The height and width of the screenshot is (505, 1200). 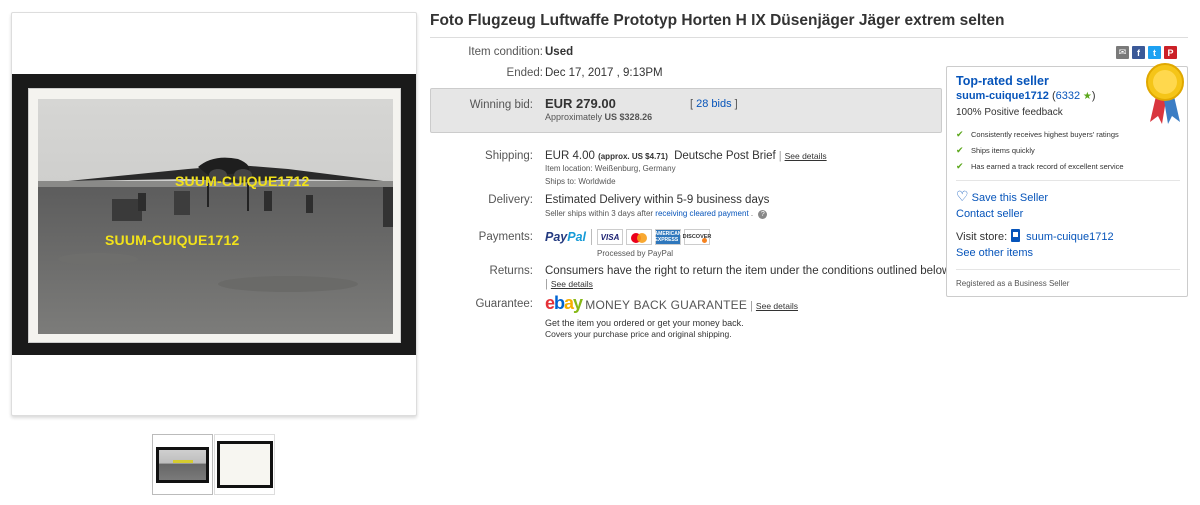 What do you see at coordinates (639, 237) in the screenshot?
I see `mastercard-icon` at bounding box center [639, 237].